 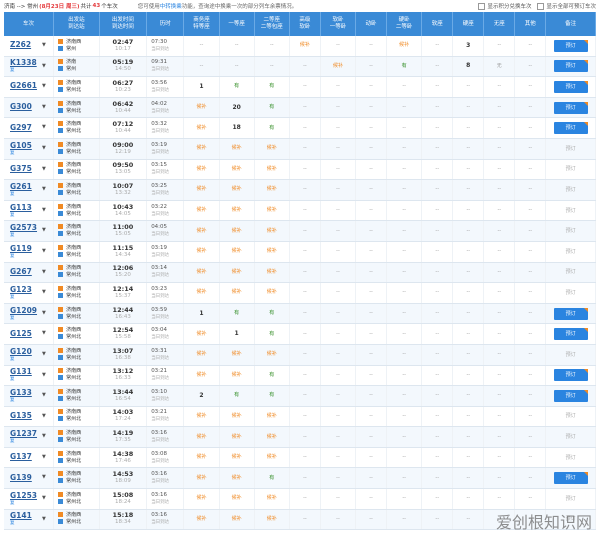 What do you see at coordinates (23, 495) in the screenshot?
I see `train-number-link: G1253` at bounding box center [23, 495].